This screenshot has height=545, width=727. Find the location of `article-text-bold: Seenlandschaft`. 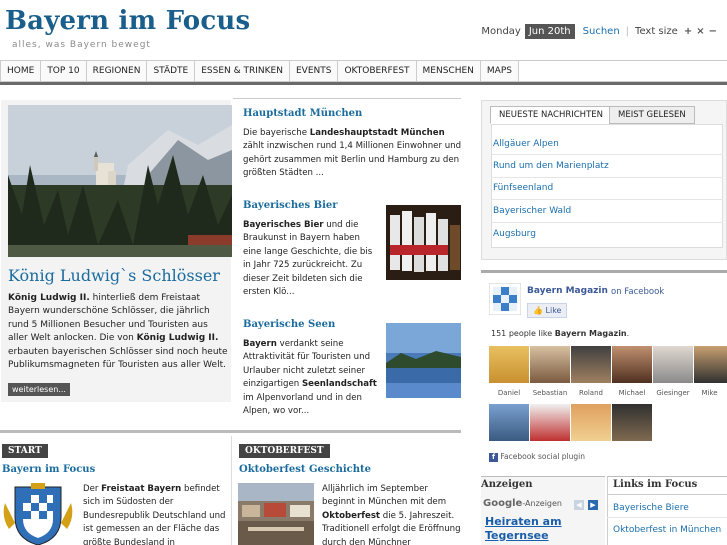

article-text-bold: Seenlandschaft is located at coordinates (339, 384).